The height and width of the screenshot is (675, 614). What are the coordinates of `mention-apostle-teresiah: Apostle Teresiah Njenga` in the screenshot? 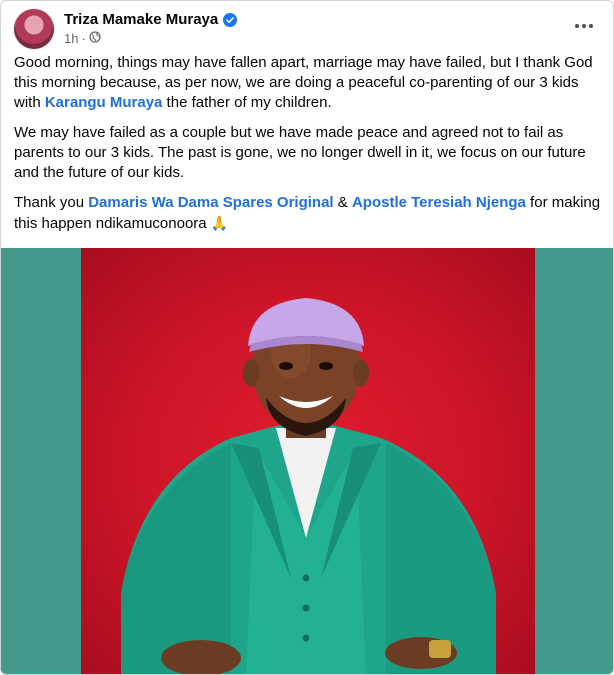 It's located at (439, 202).